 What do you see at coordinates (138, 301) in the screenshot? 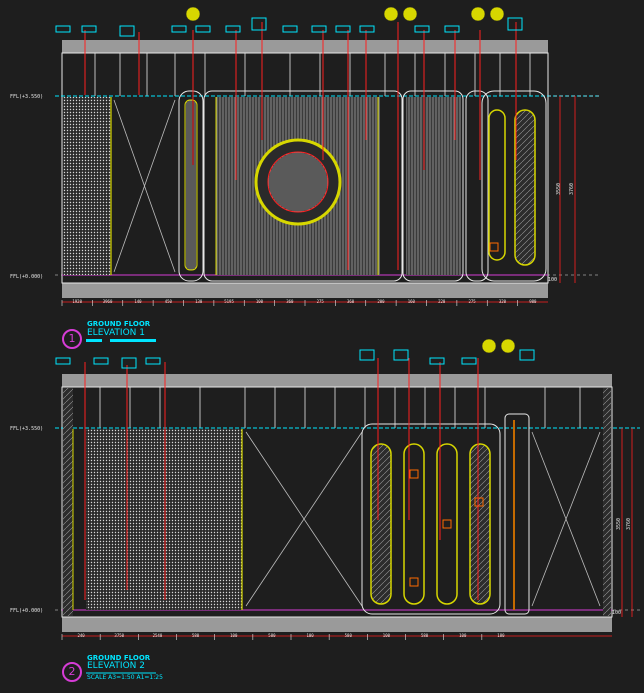
I see `e1-dim-label: 140` at bounding box center [138, 301].